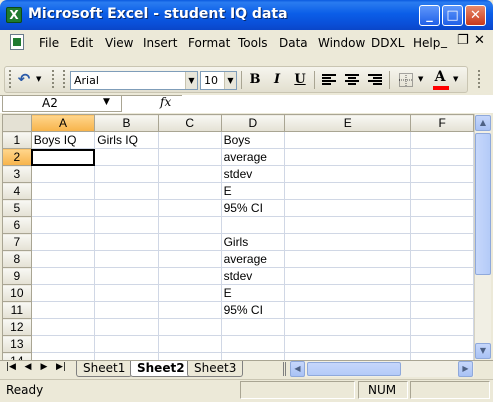 This screenshot has height=402, width=493. What do you see at coordinates (189, 208) in the screenshot?
I see `cell-c5` at bounding box center [189, 208].